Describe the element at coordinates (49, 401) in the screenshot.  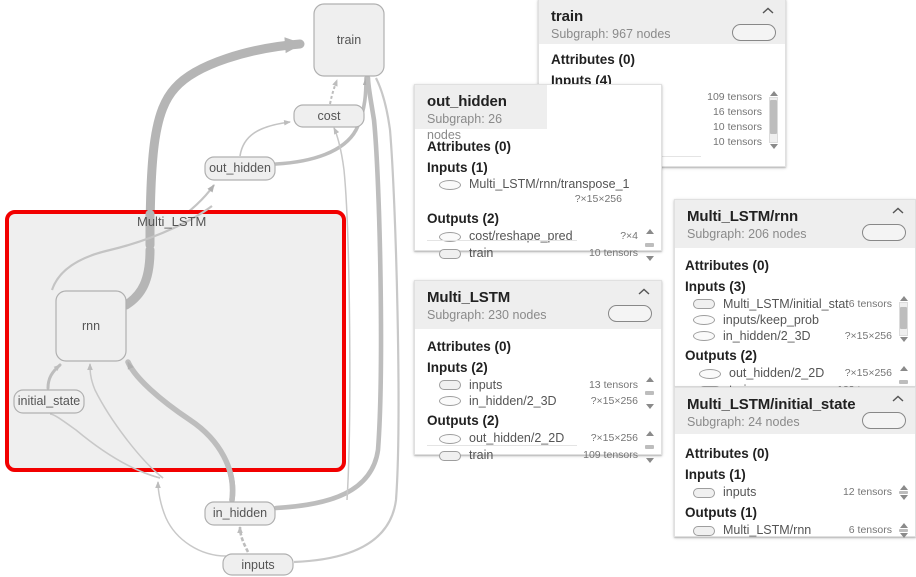
I see `node-initial_state` at that location.